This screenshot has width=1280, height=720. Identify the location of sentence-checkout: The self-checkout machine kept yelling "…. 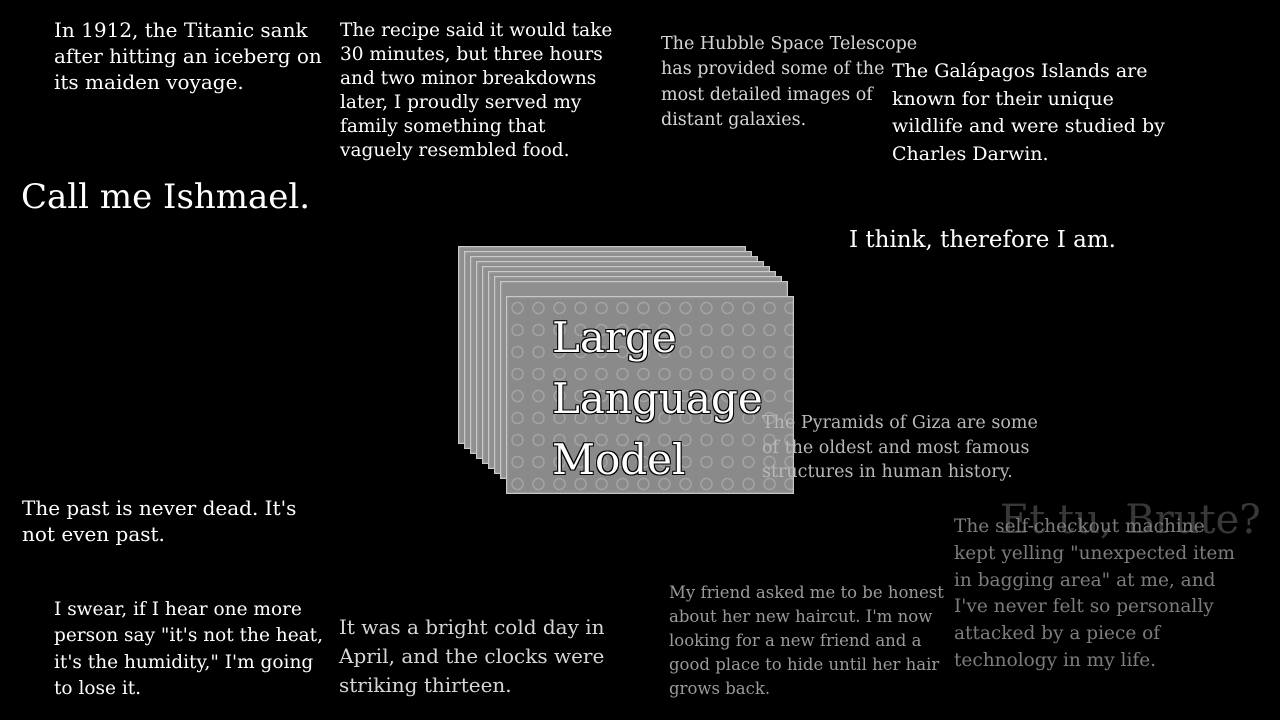
(1094, 594).